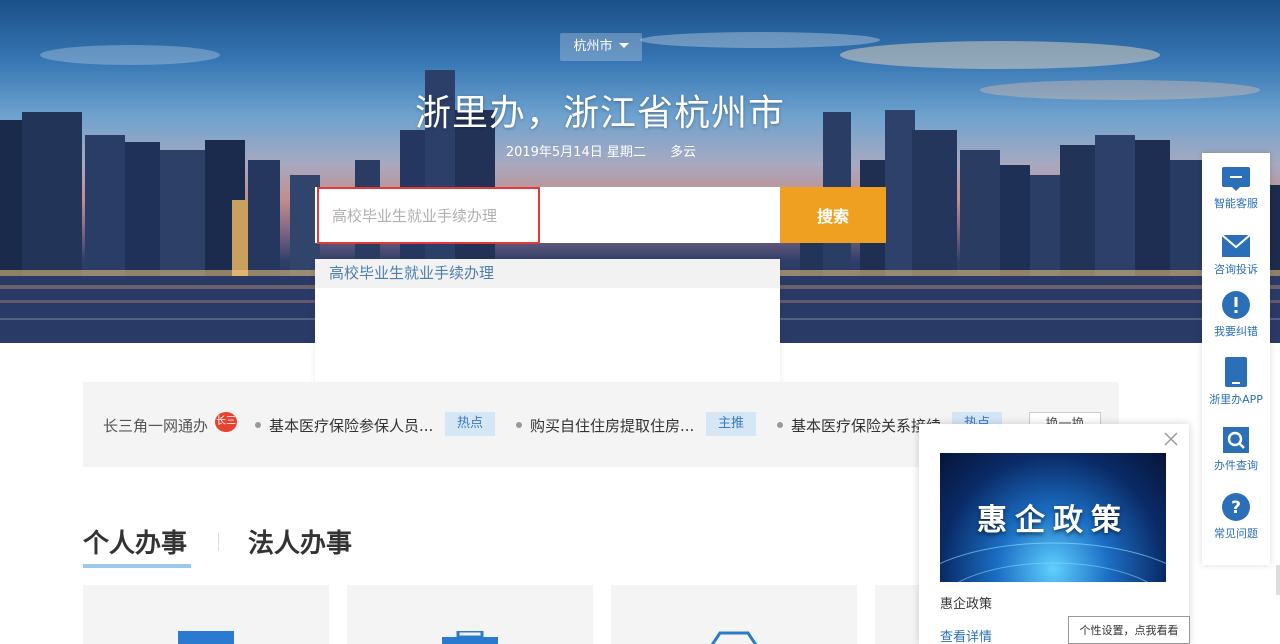 Image resolution: width=1280 pixels, height=644 pixels. Describe the element at coordinates (1171, 439) in the screenshot. I see `close-icon` at that location.